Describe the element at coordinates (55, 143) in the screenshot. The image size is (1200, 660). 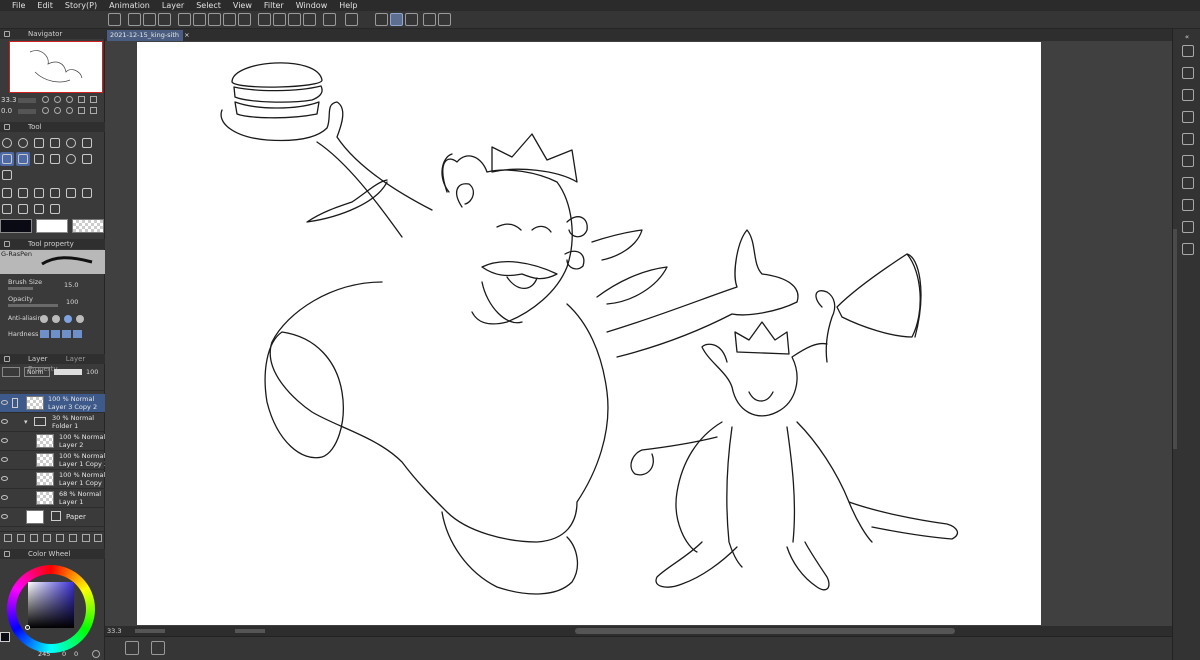
I see `move-tool` at that location.